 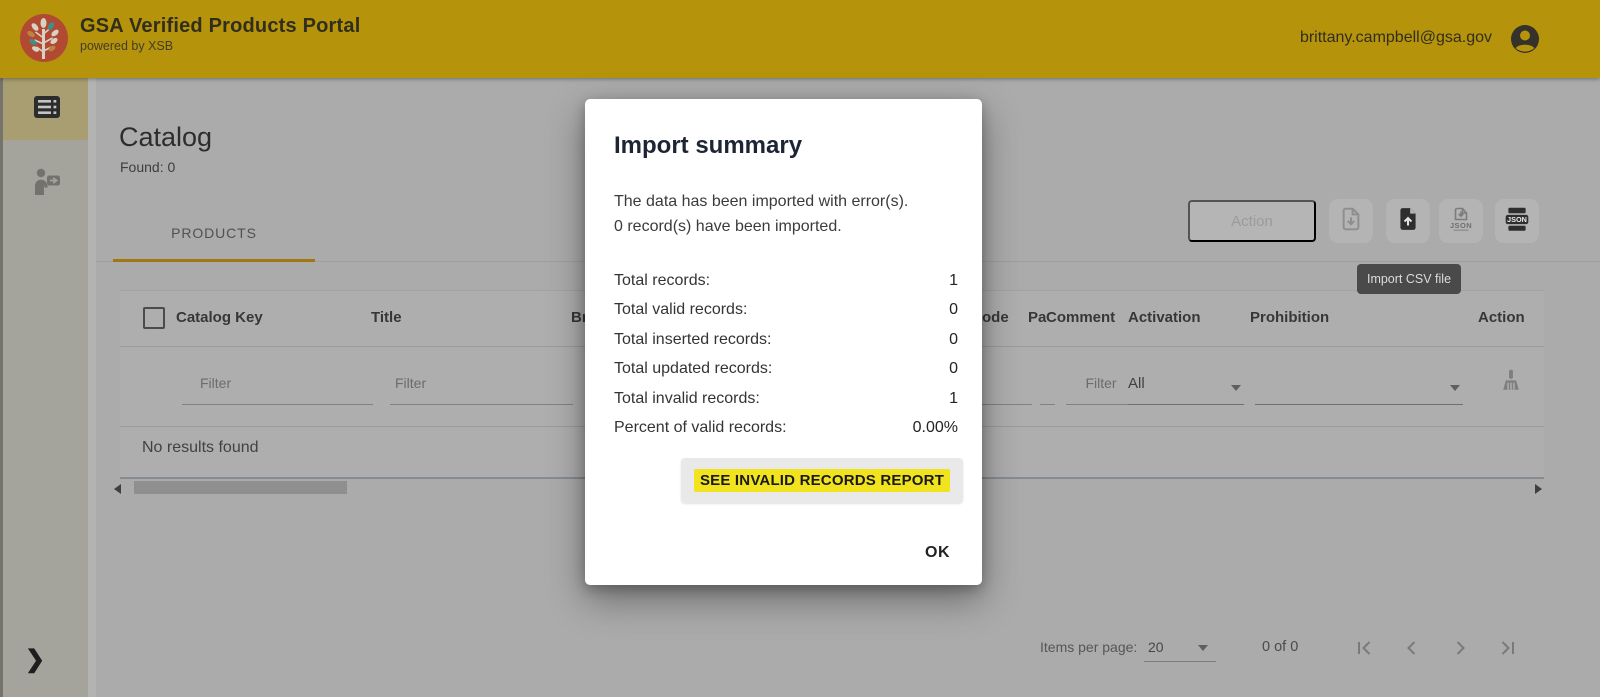 I want to click on column-header-part: Pa, so click(x=1037, y=317).